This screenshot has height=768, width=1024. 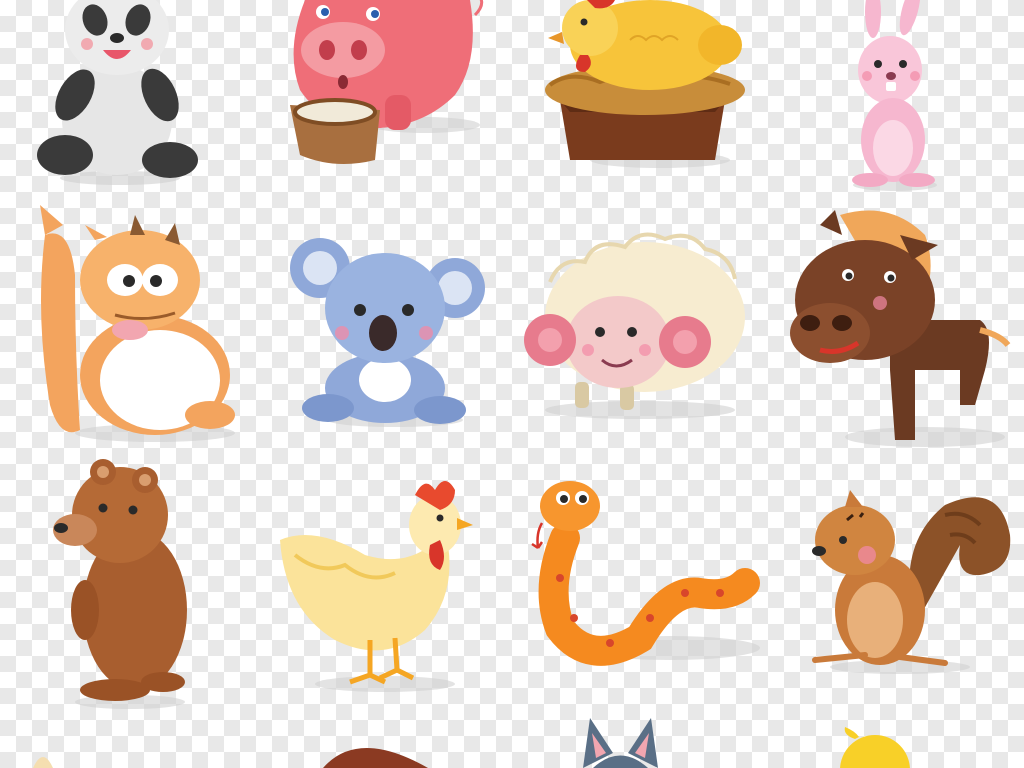 I want to click on cat-ears-icon, so click(x=620, y=743).